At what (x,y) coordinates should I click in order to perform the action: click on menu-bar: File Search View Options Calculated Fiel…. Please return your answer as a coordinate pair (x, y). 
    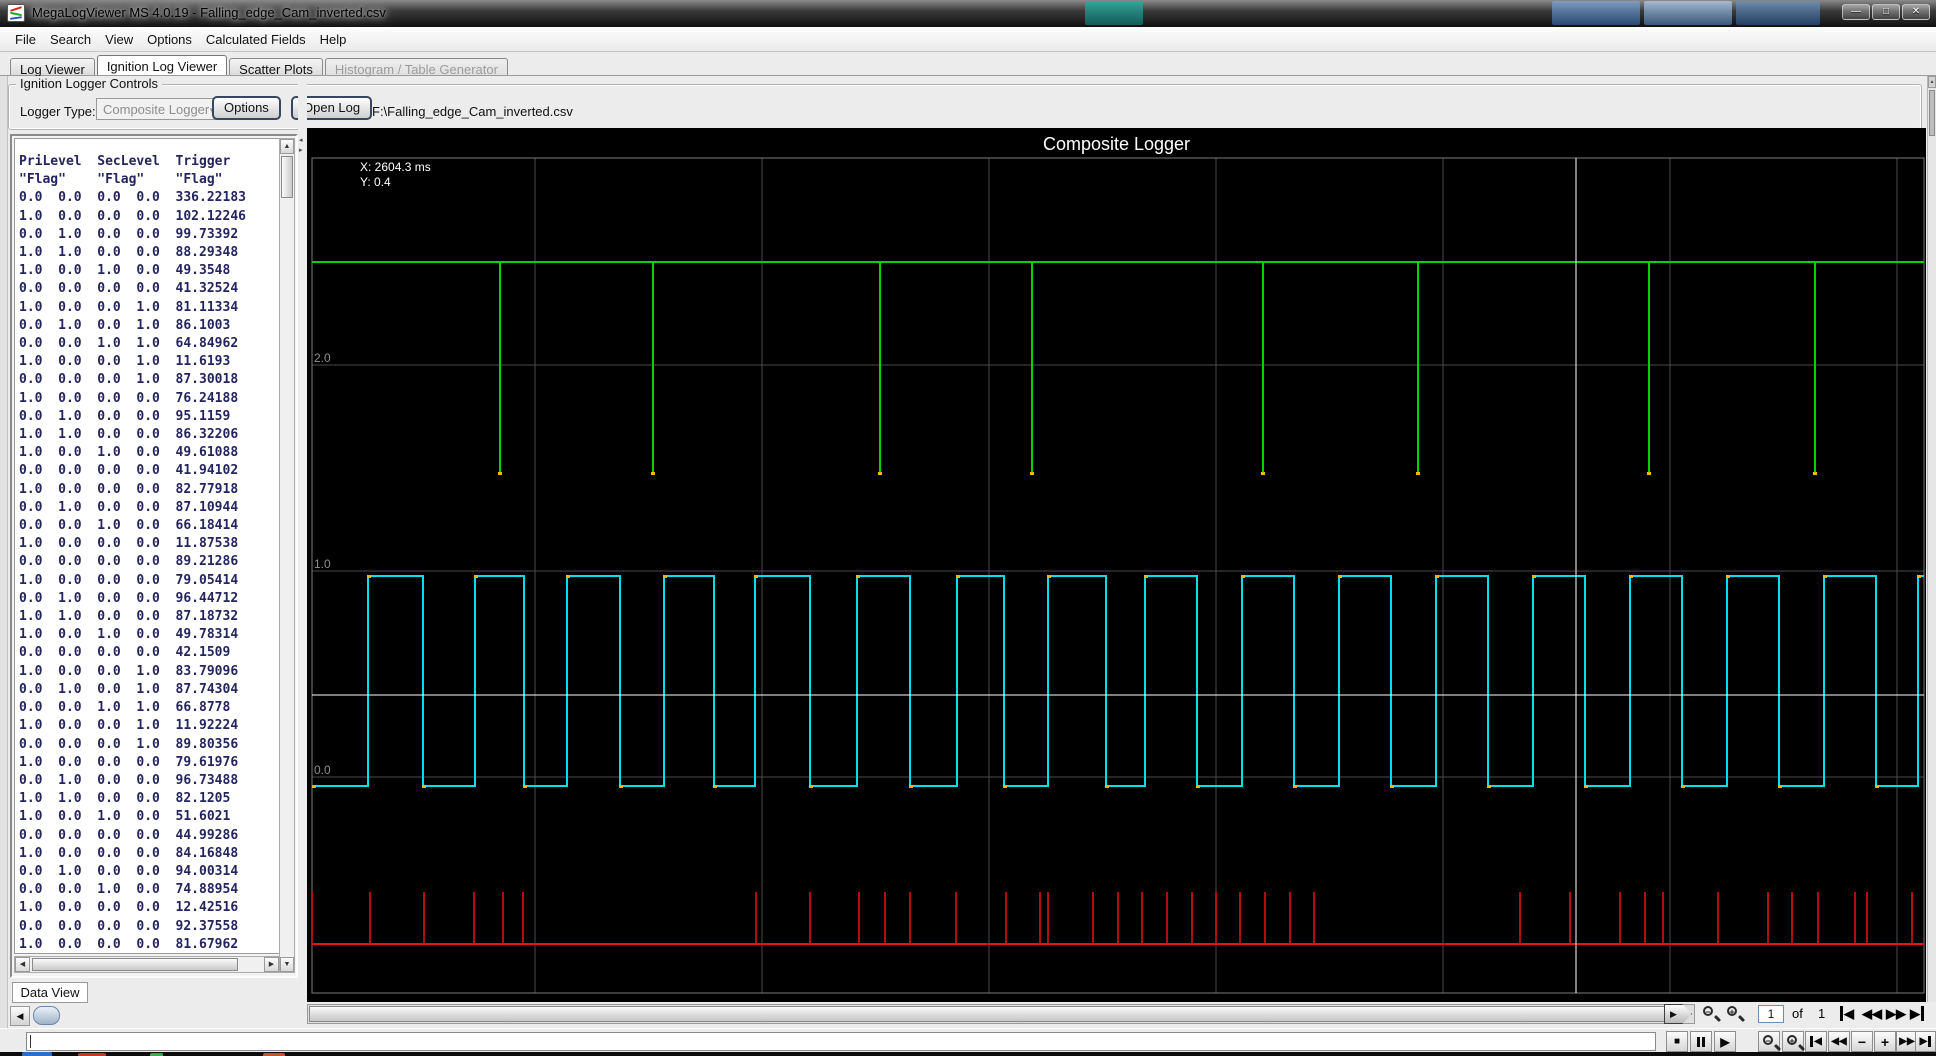
    Looking at the image, I should click on (968, 39).